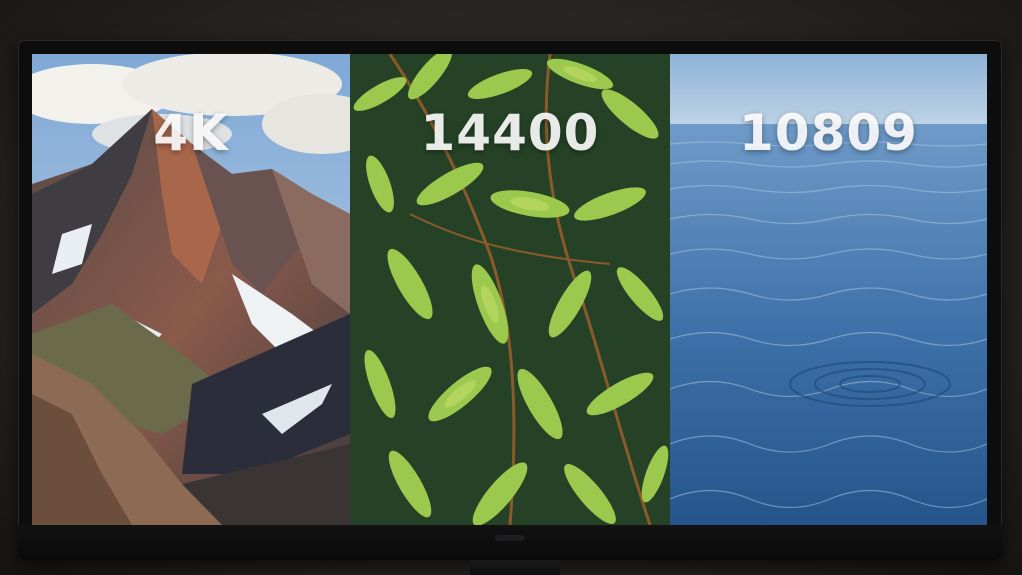 This screenshot has width=1022, height=575. What do you see at coordinates (828, 133) in the screenshot?
I see `resolution-label-3: 10809` at bounding box center [828, 133].